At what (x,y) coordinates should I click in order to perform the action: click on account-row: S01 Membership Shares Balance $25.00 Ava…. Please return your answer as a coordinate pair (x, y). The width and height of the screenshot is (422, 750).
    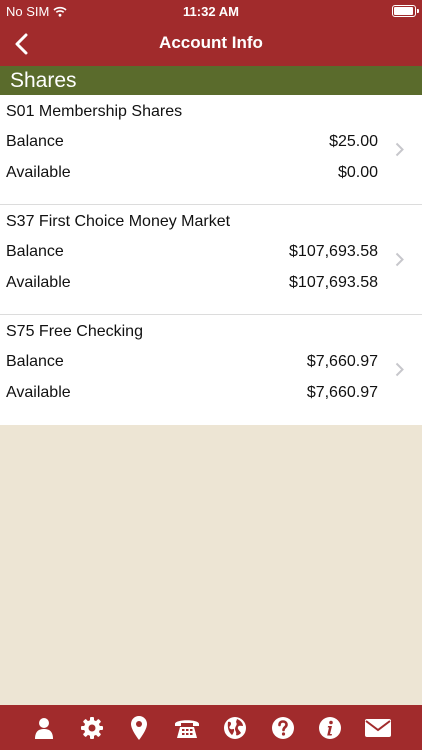
    Looking at the image, I should click on (211, 150).